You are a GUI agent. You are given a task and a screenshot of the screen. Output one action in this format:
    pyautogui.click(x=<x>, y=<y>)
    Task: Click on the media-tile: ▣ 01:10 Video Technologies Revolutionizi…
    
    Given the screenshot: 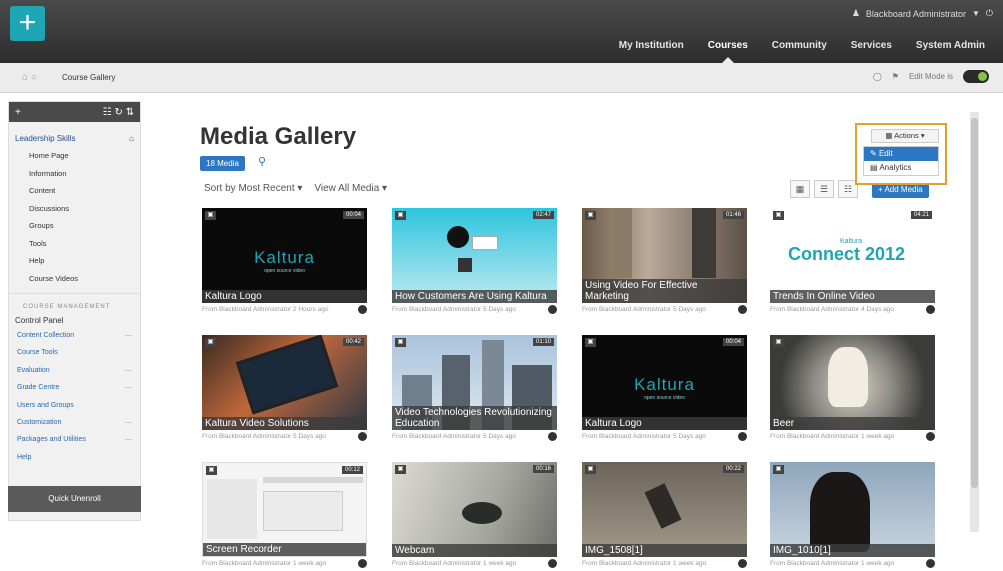 What is the action you would take?
    pyautogui.click(x=474, y=390)
    